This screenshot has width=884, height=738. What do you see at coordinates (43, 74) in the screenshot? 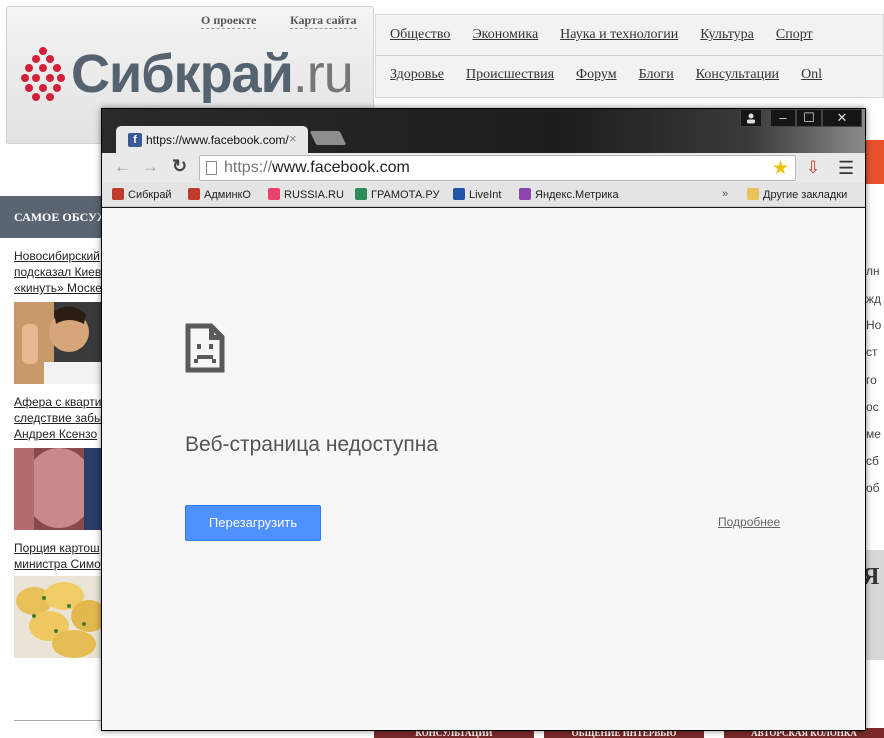
I see `pinecone-logo-icon` at bounding box center [43, 74].